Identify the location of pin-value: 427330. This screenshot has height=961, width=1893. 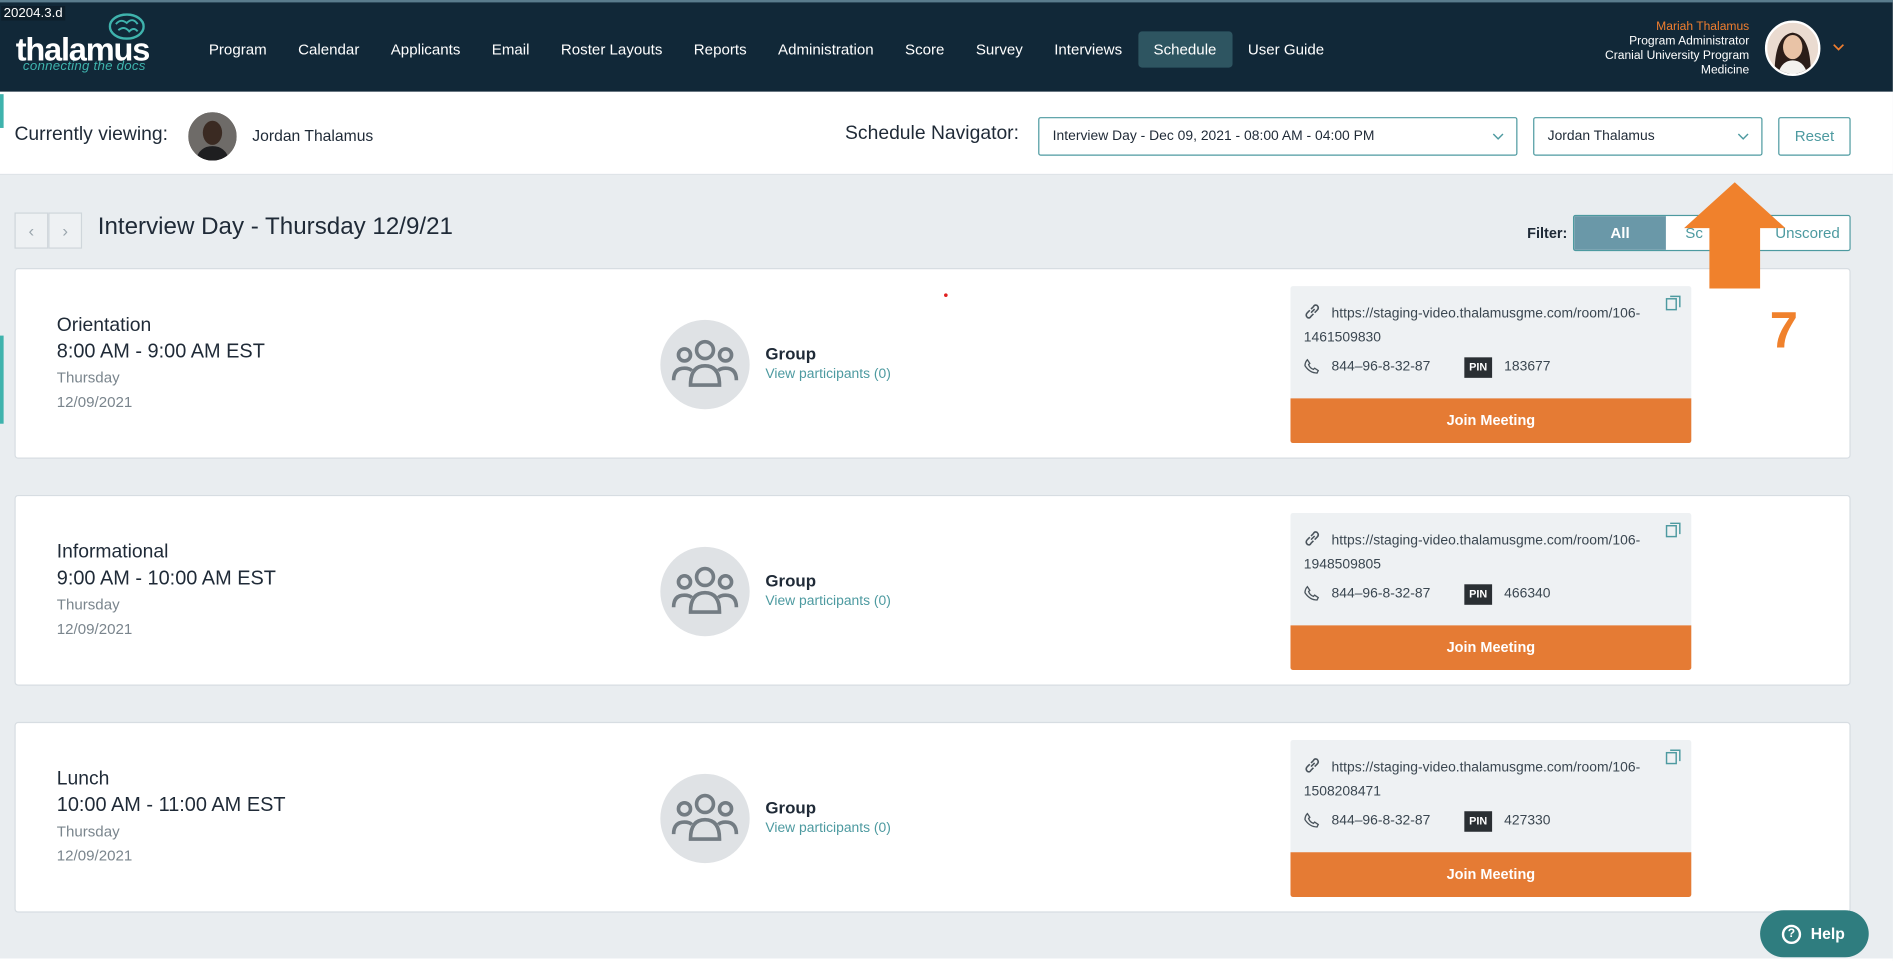
(1527, 821).